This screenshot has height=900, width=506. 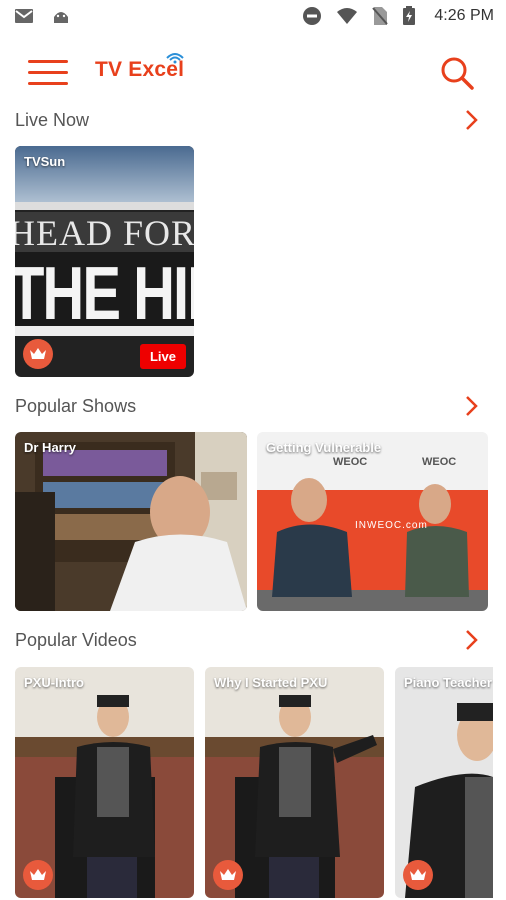 What do you see at coordinates (409, 15) in the screenshot?
I see `battery-icon` at bounding box center [409, 15].